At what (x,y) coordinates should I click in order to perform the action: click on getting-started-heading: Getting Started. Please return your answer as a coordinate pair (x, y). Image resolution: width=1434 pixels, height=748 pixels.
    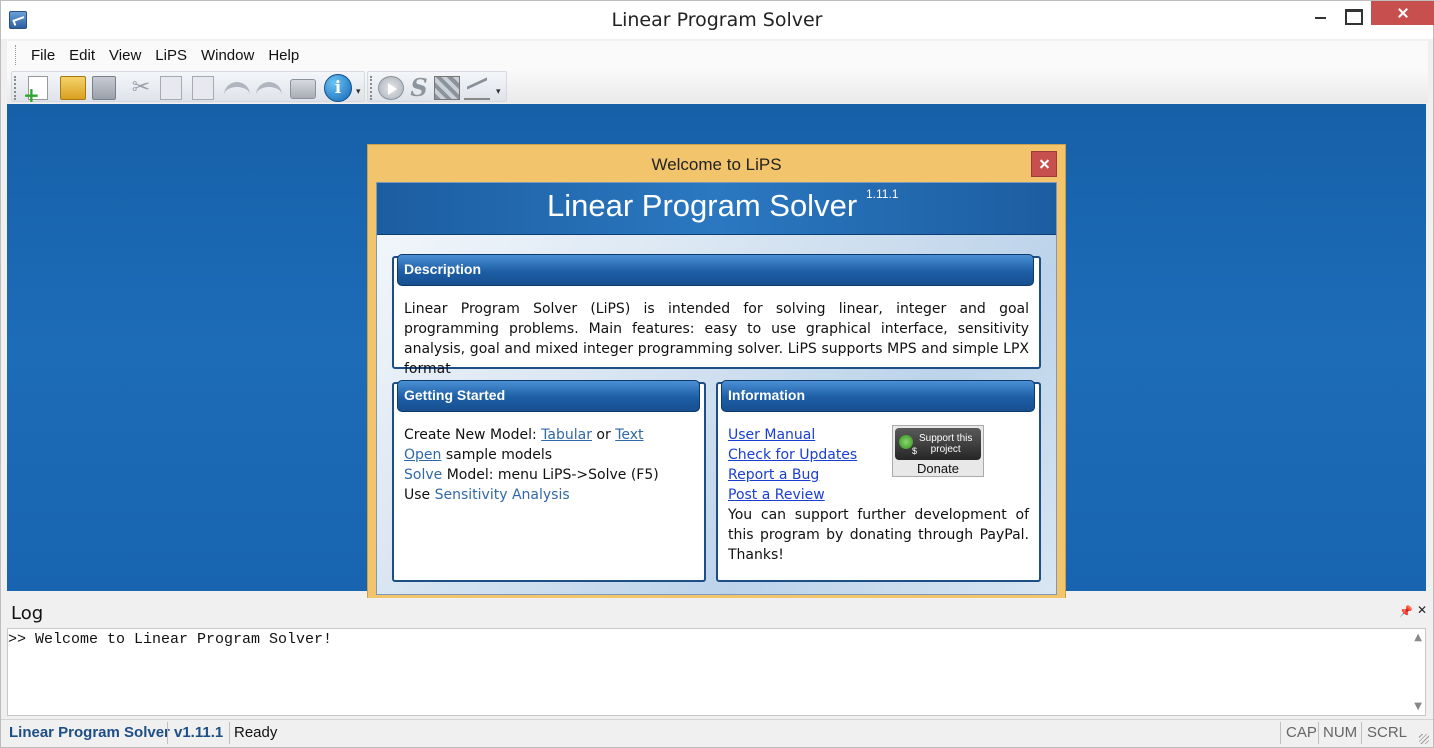
    Looking at the image, I should click on (548, 396).